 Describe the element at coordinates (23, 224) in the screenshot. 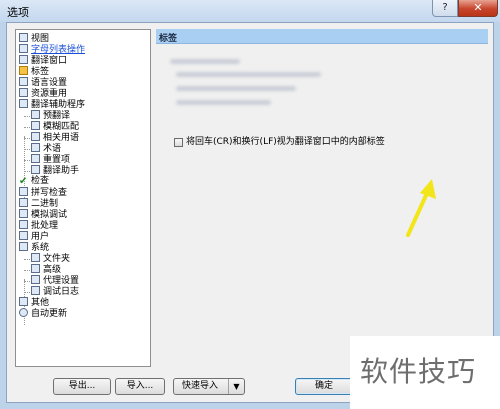

I see `batch-icon` at that location.